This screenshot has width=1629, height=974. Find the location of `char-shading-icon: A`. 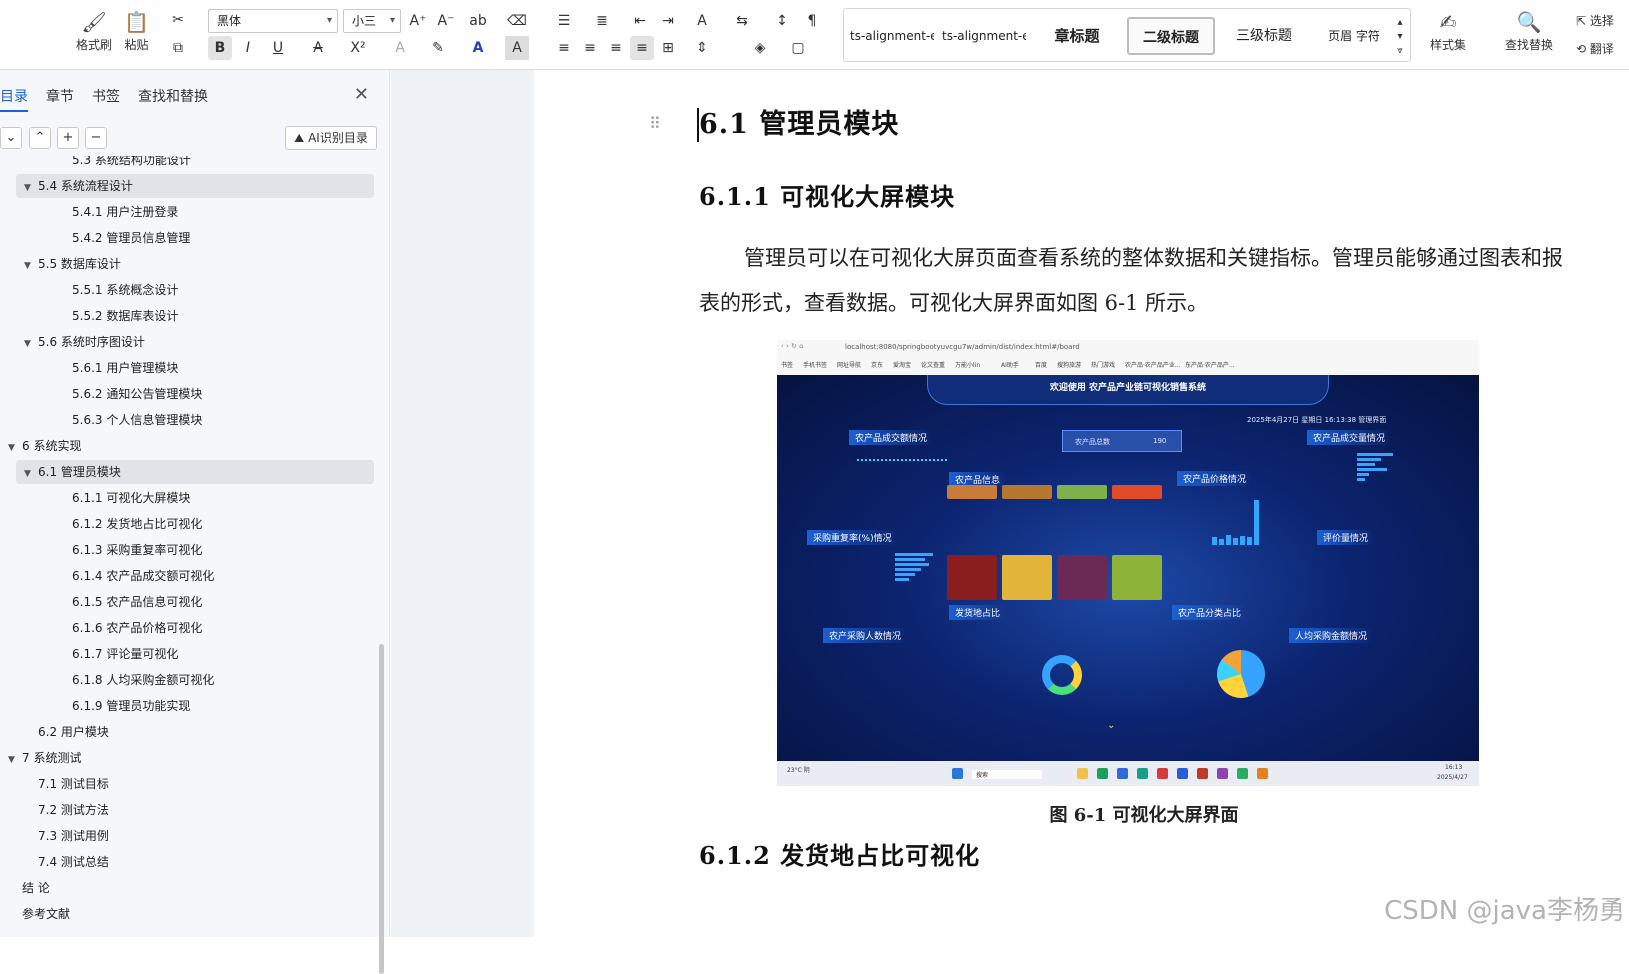

char-shading-icon: A is located at coordinates (517, 48).